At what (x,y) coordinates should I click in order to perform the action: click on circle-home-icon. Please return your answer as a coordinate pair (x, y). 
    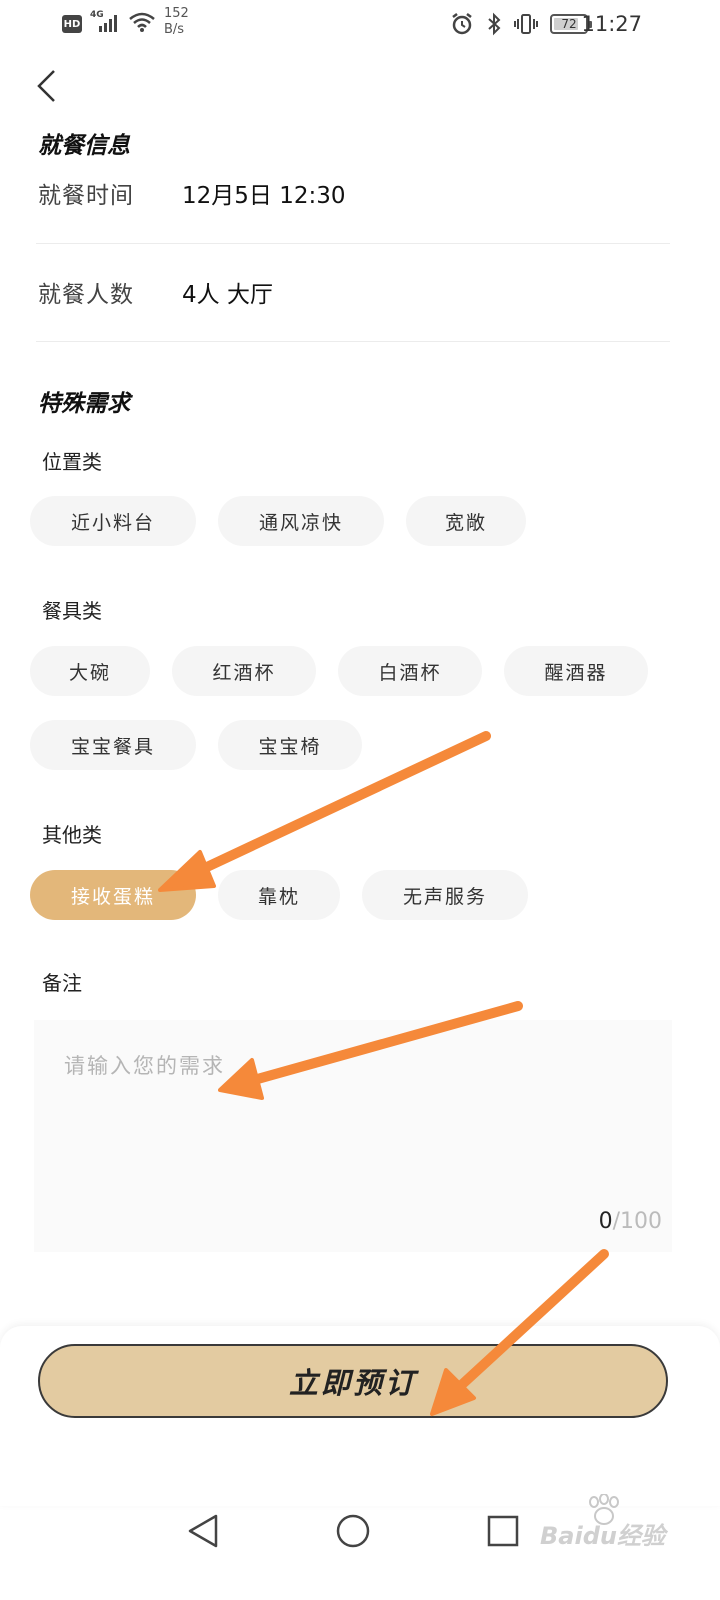
    Looking at the image, I should click on (353, 1531).